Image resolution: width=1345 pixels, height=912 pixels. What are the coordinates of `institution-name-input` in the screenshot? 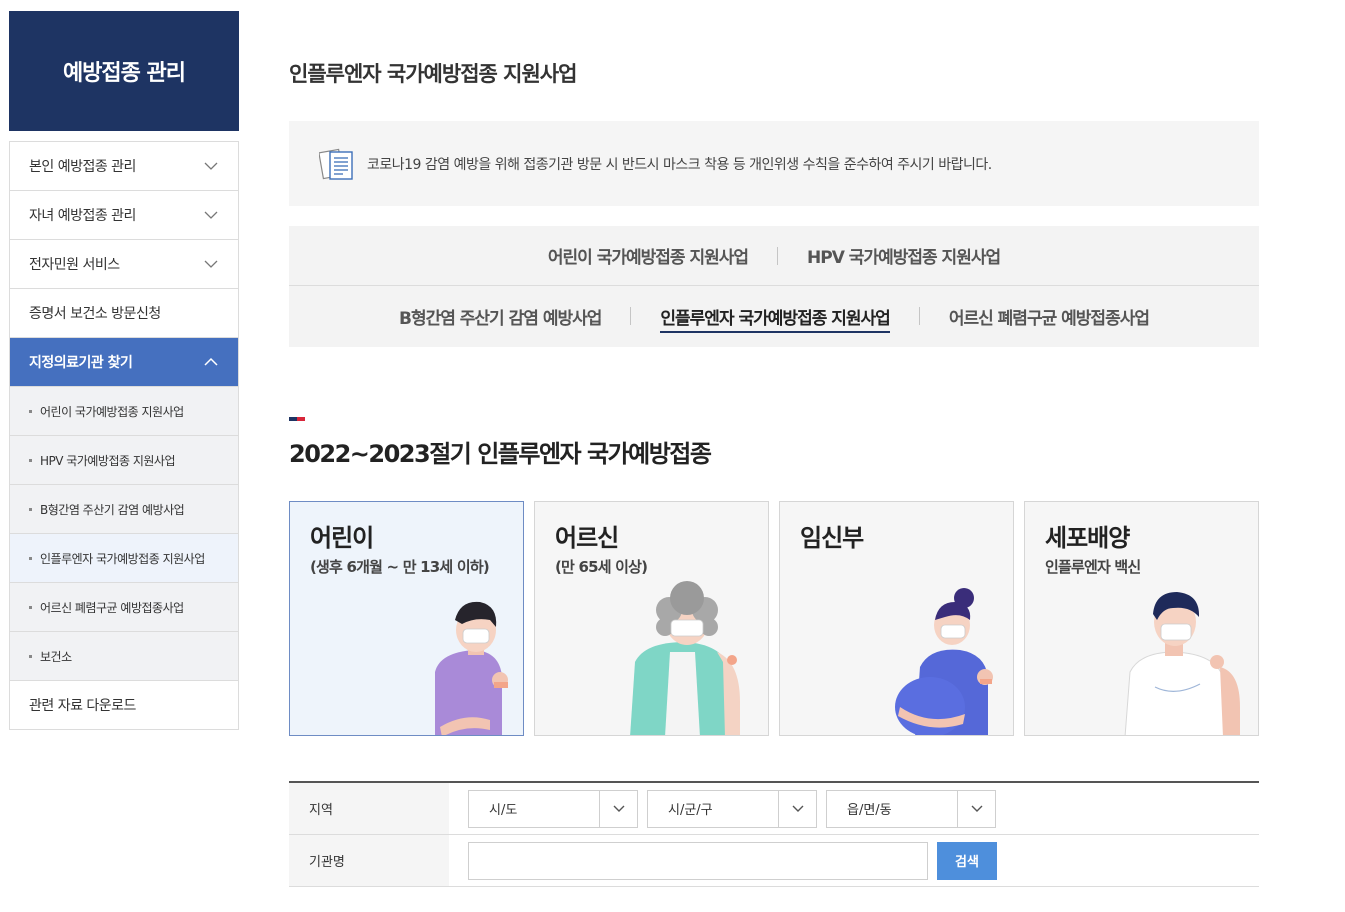 It's located at (698, 860).